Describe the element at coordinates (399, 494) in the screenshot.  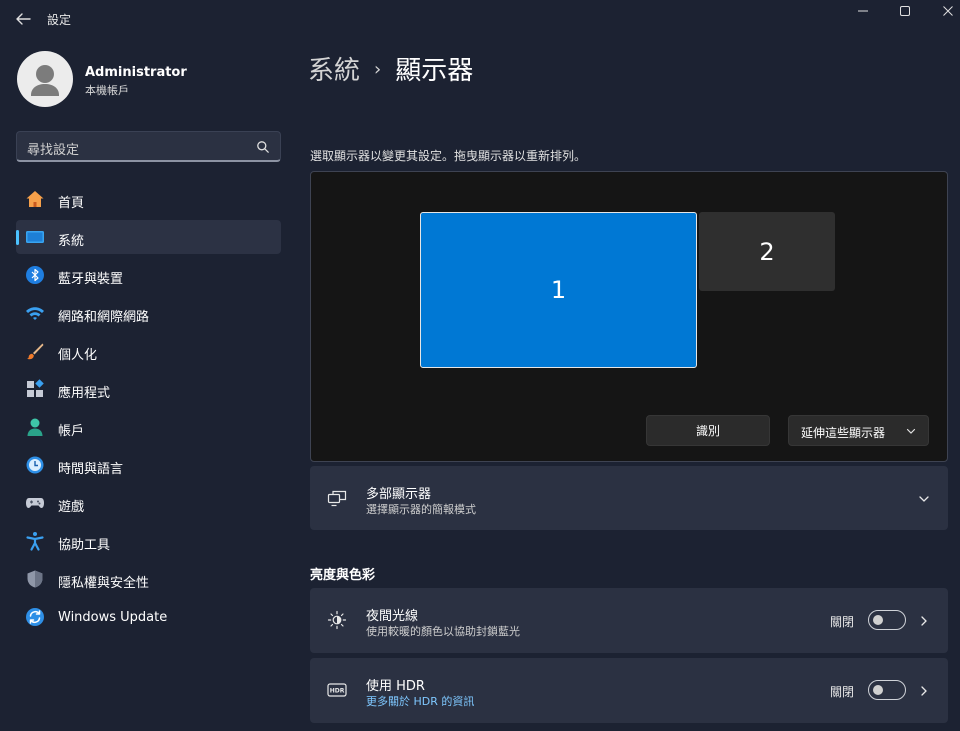
I see `multiple-displays-title: 多部顯示器` at that location.